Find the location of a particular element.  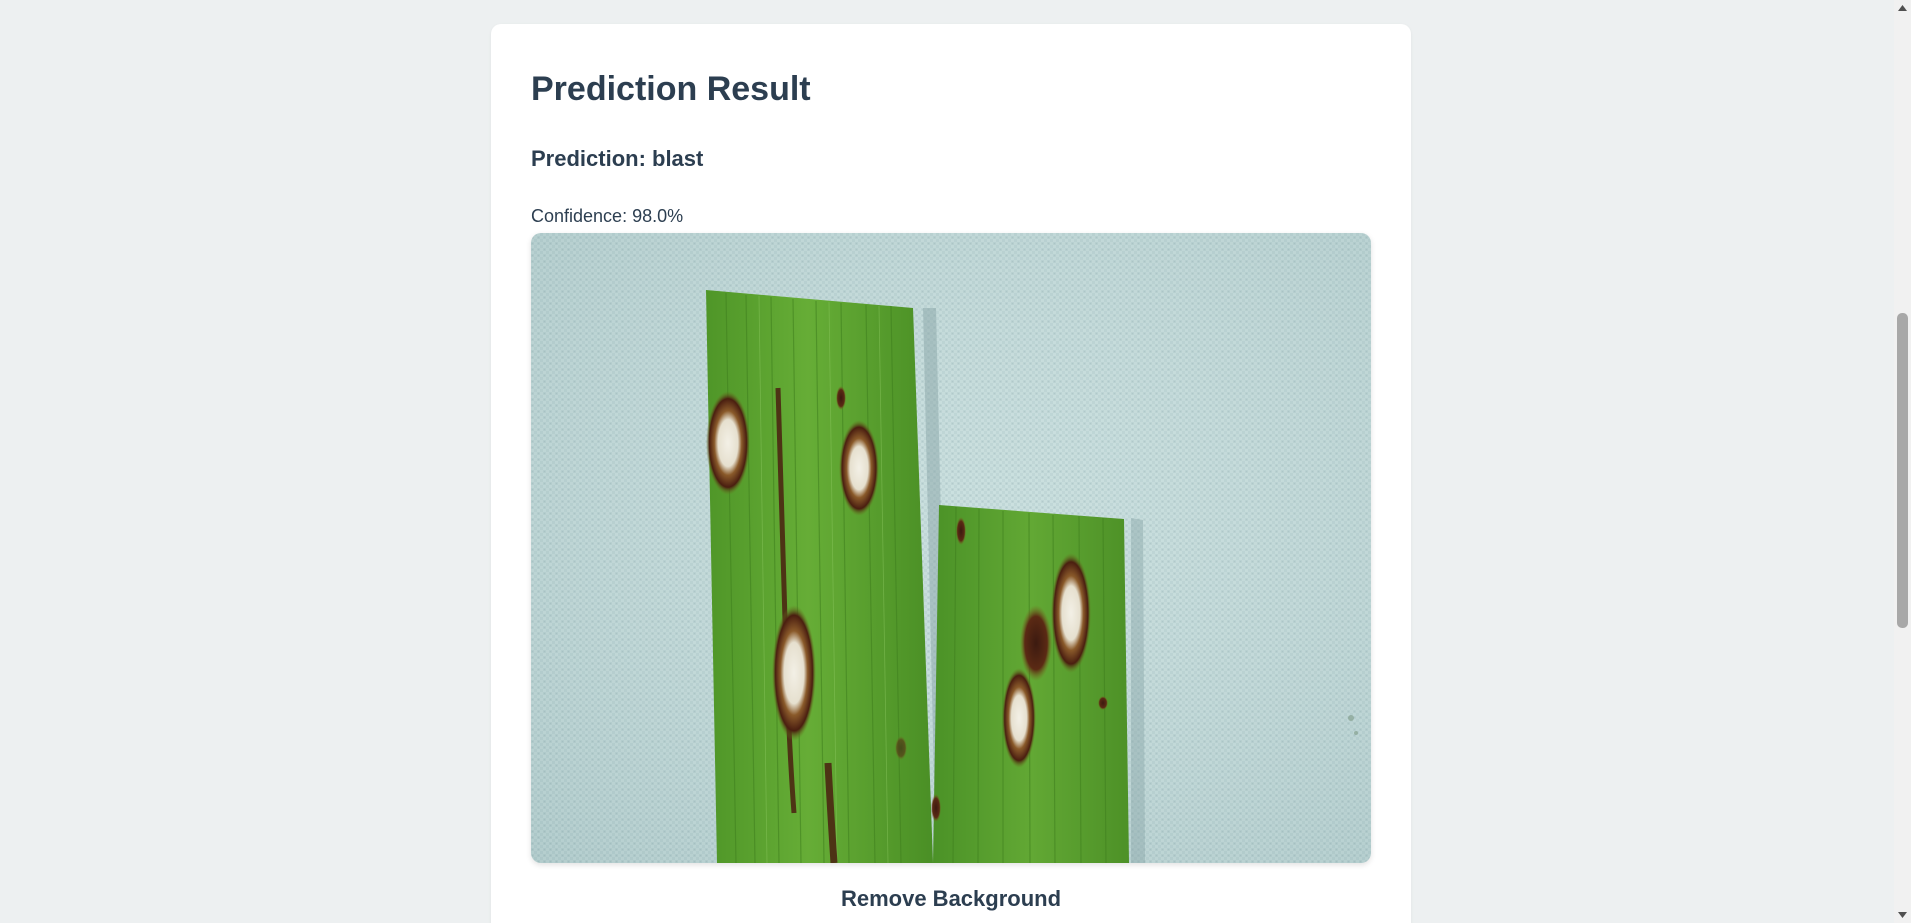

prediction-label: Prediction: blast is located at coordinates (617, 158).